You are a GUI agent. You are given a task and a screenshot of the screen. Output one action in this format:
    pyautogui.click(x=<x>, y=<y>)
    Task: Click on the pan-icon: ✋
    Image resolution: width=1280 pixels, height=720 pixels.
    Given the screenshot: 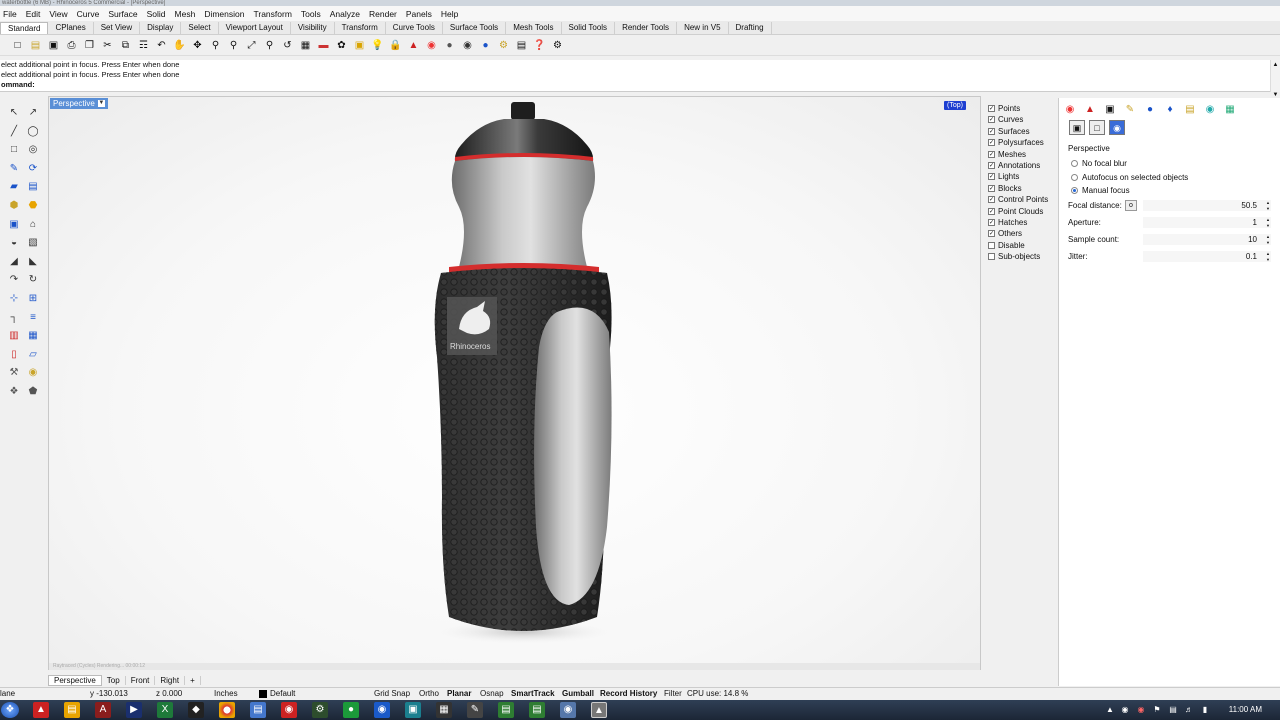 What is the action you would take?
    pyautogui.click(x=179, y=45)
    